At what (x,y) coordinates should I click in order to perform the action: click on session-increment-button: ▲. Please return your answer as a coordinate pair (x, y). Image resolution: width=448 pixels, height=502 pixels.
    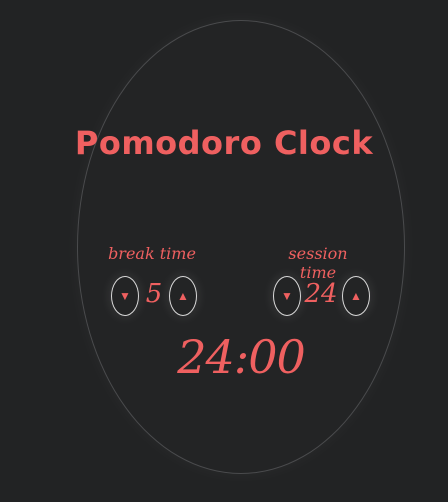
    Looking at the image, I should click on (356, 296).